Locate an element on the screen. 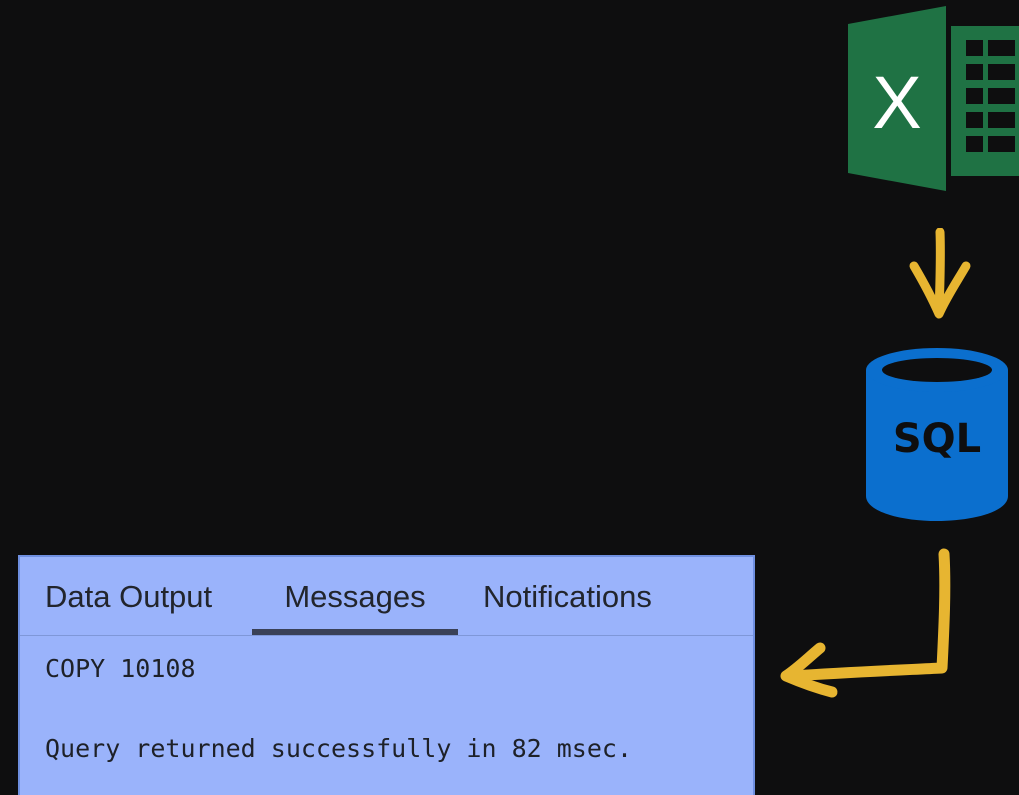 The width and height of the screenshot is (1019, 795). message-query-status: Query returned successfully in 82 msec. is located at coordinates (338, 748).